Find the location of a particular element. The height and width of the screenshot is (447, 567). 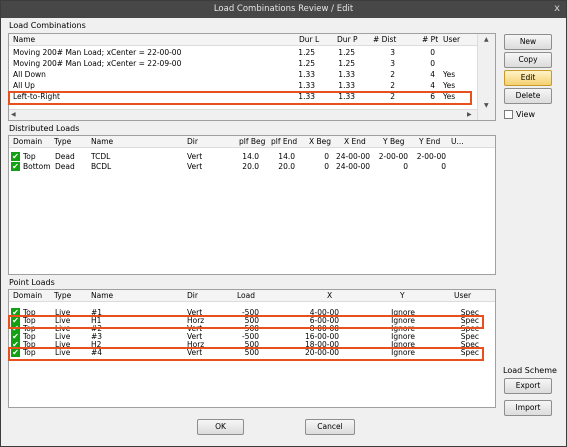

pl-header: Domain Type Name Dir Load X Y User is located at coordinates (252, 296).